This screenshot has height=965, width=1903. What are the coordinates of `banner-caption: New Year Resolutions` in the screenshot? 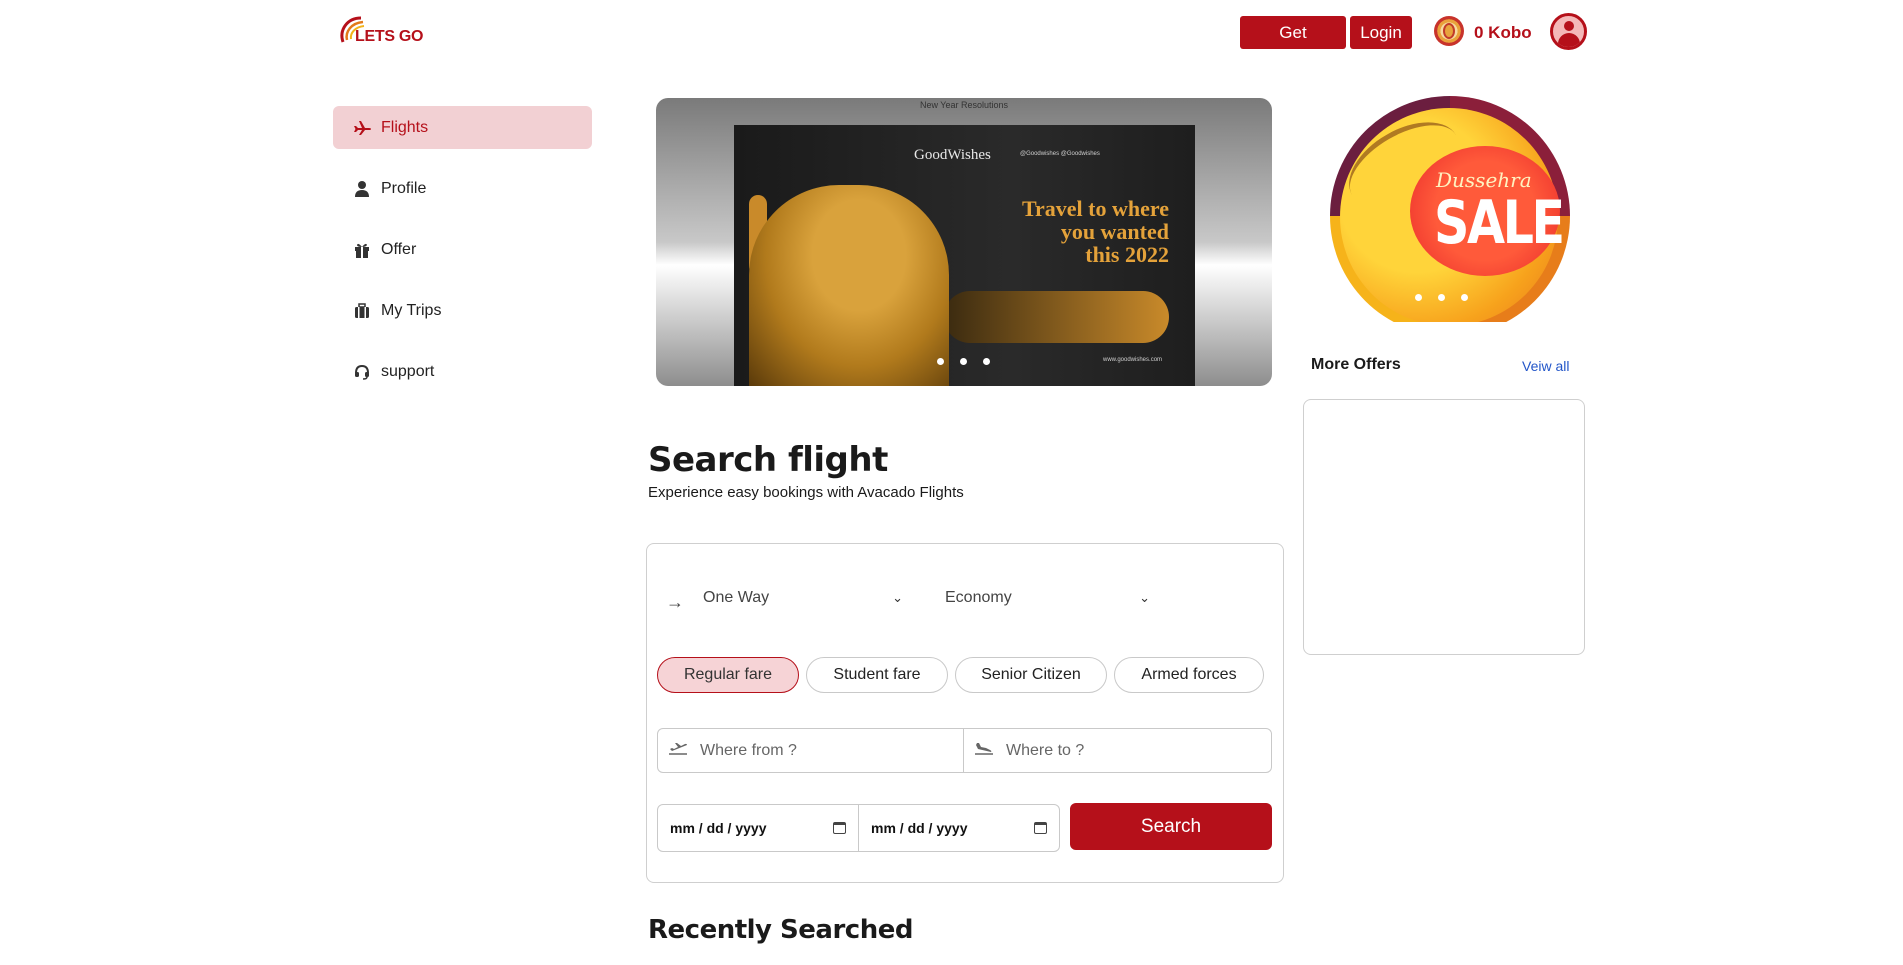 It's located at (964, 105).